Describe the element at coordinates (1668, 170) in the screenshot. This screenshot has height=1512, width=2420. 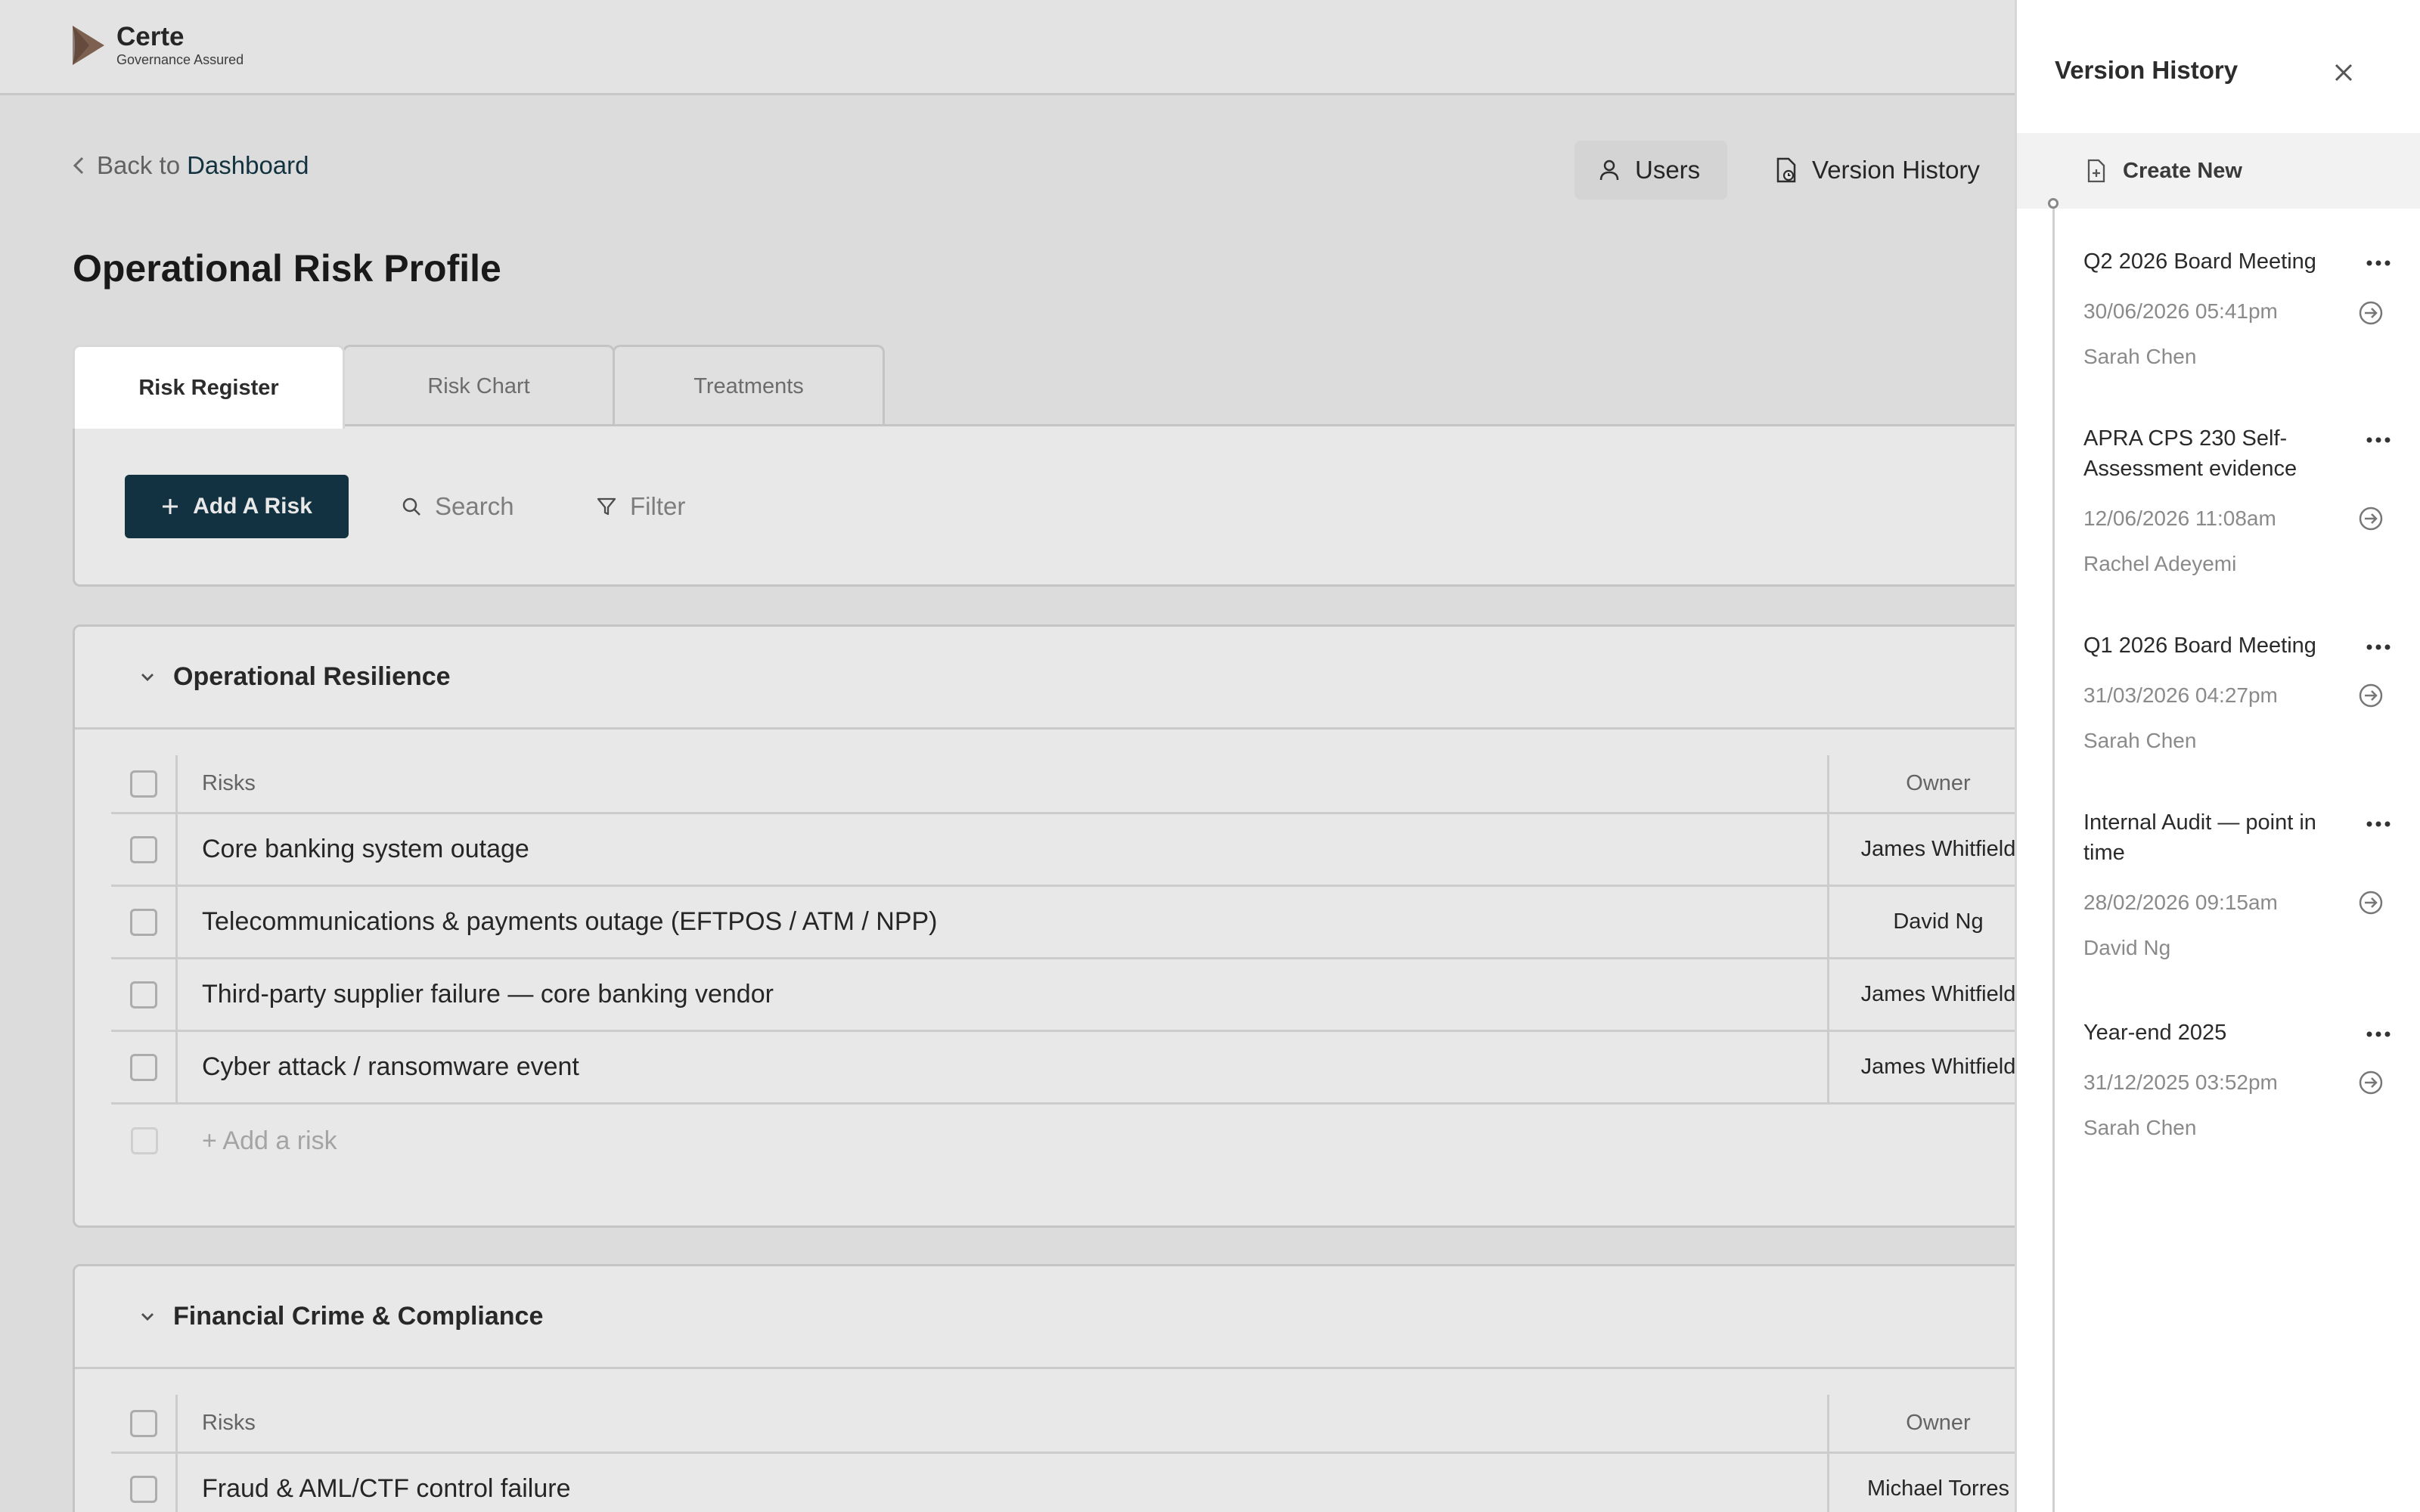
I see `users-button-label: Users` at that location.